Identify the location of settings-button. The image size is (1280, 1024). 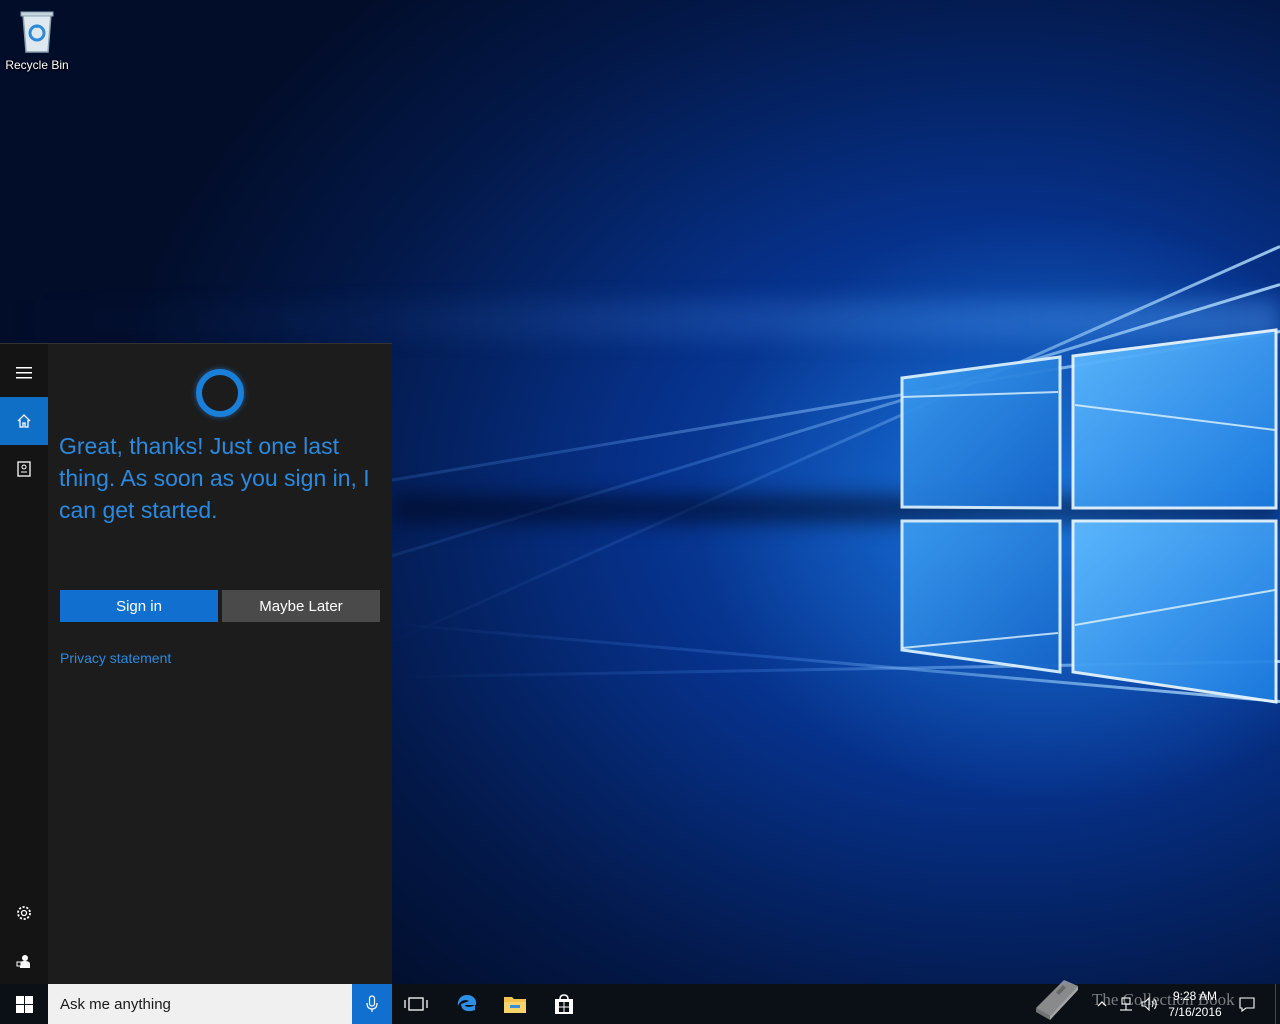
(24, 913).